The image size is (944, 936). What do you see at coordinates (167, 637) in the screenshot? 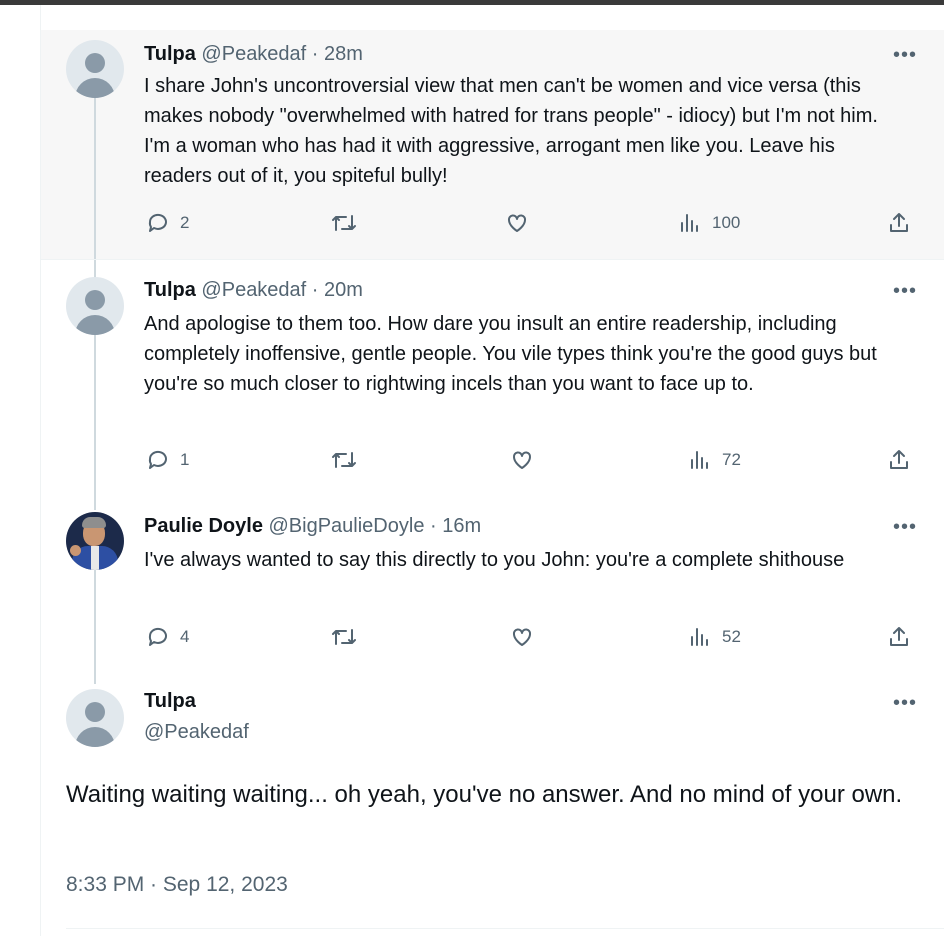
I see `reply-button: 4` at bounding box center [167, 637].